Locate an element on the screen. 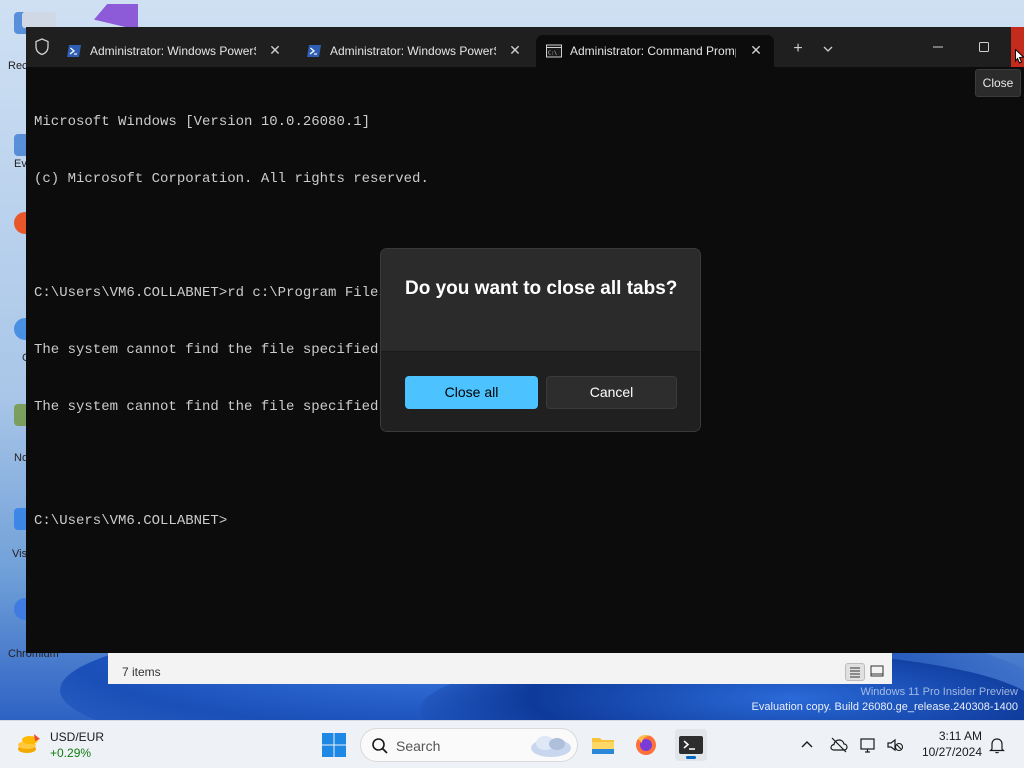  admin-shield-button is located at coordinates (42, 47).